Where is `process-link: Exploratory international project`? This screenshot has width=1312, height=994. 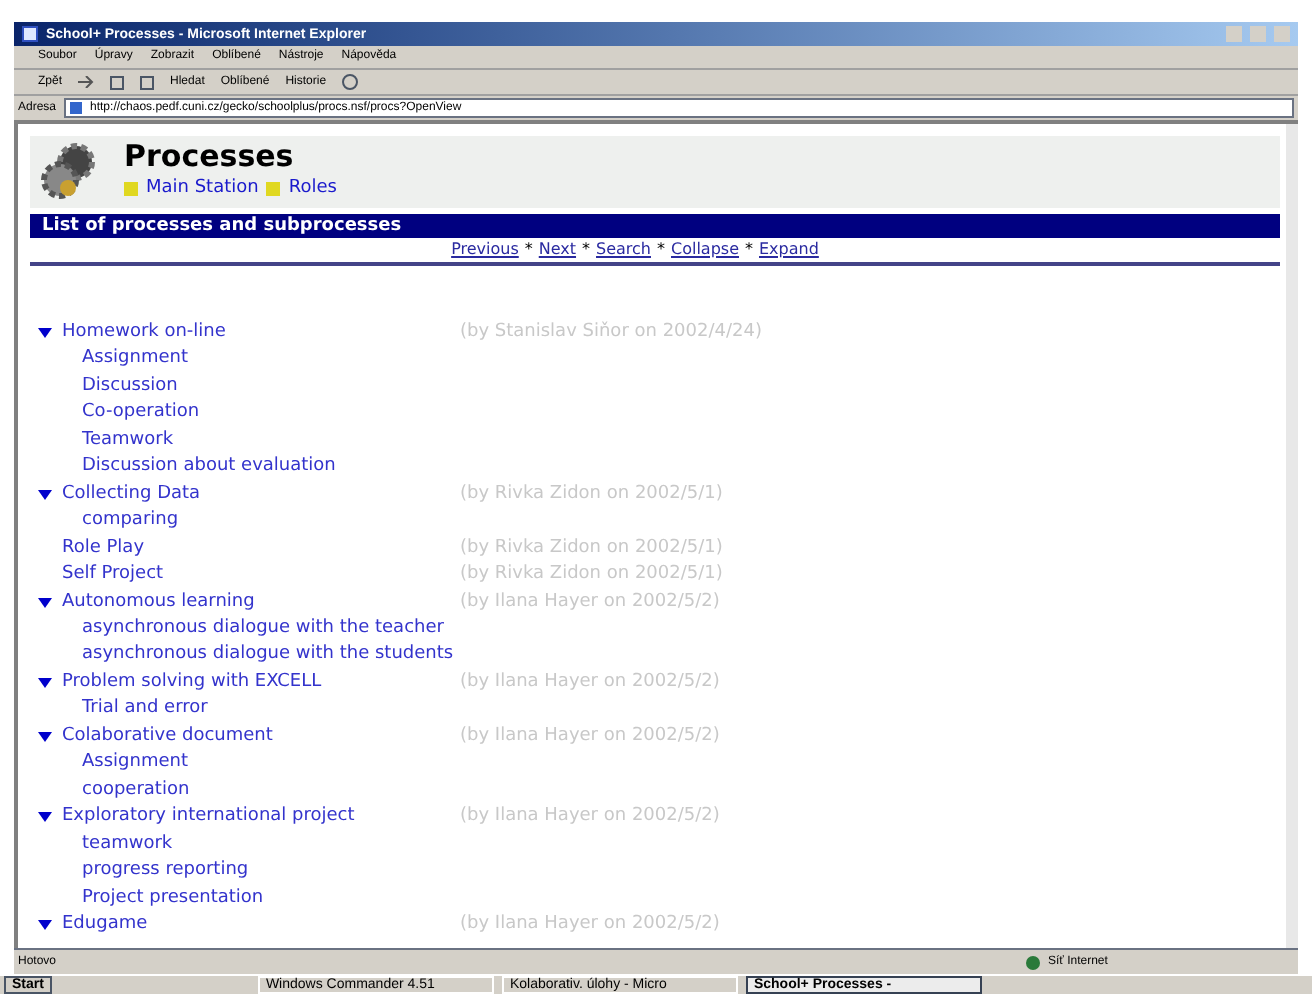 process-link: Exploratory international project is located at coordinates (208, 818).